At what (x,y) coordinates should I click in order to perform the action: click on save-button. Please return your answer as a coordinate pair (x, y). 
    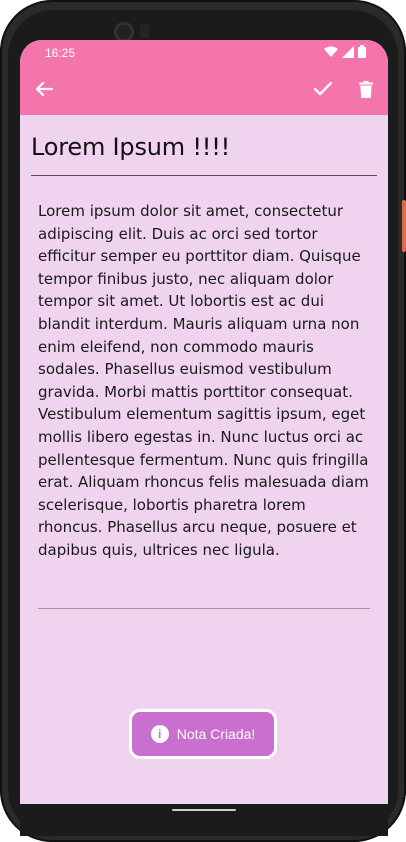
    Looking at the image, I should click on (323, 89).